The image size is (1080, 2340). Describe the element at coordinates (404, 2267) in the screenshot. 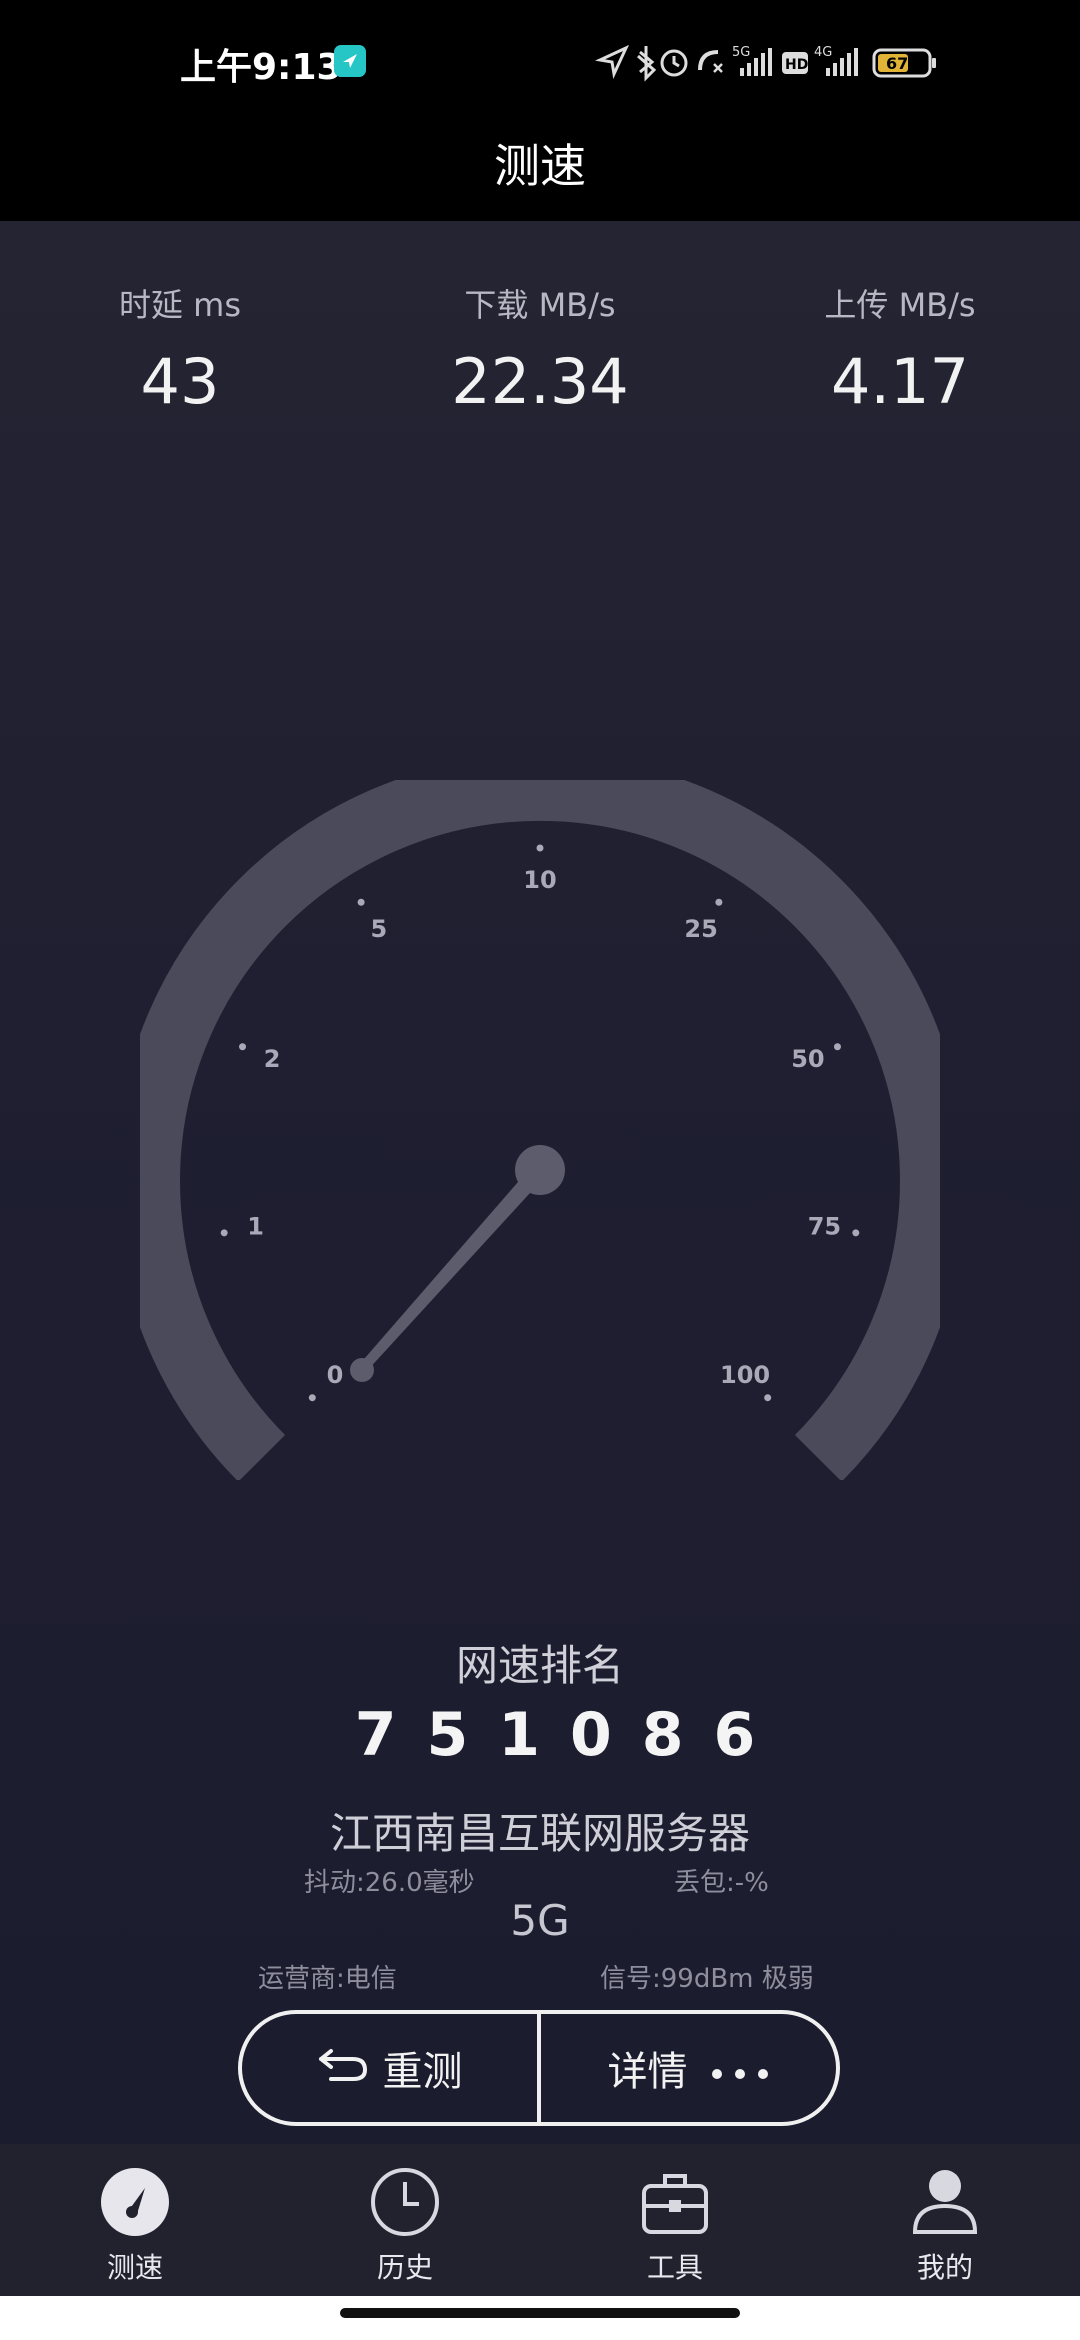

I see `tab-label: 历史` at that location.